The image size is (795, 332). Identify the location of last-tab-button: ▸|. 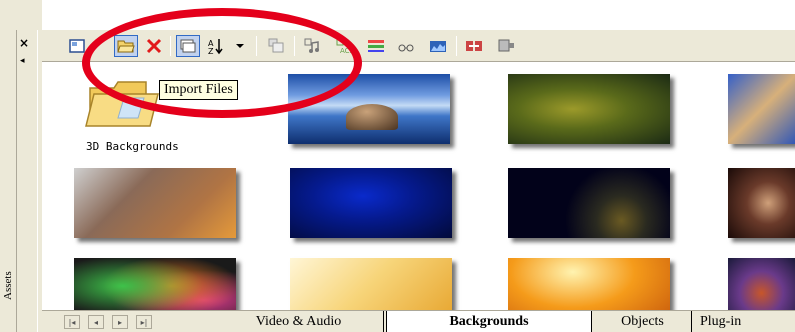
(144, 322).